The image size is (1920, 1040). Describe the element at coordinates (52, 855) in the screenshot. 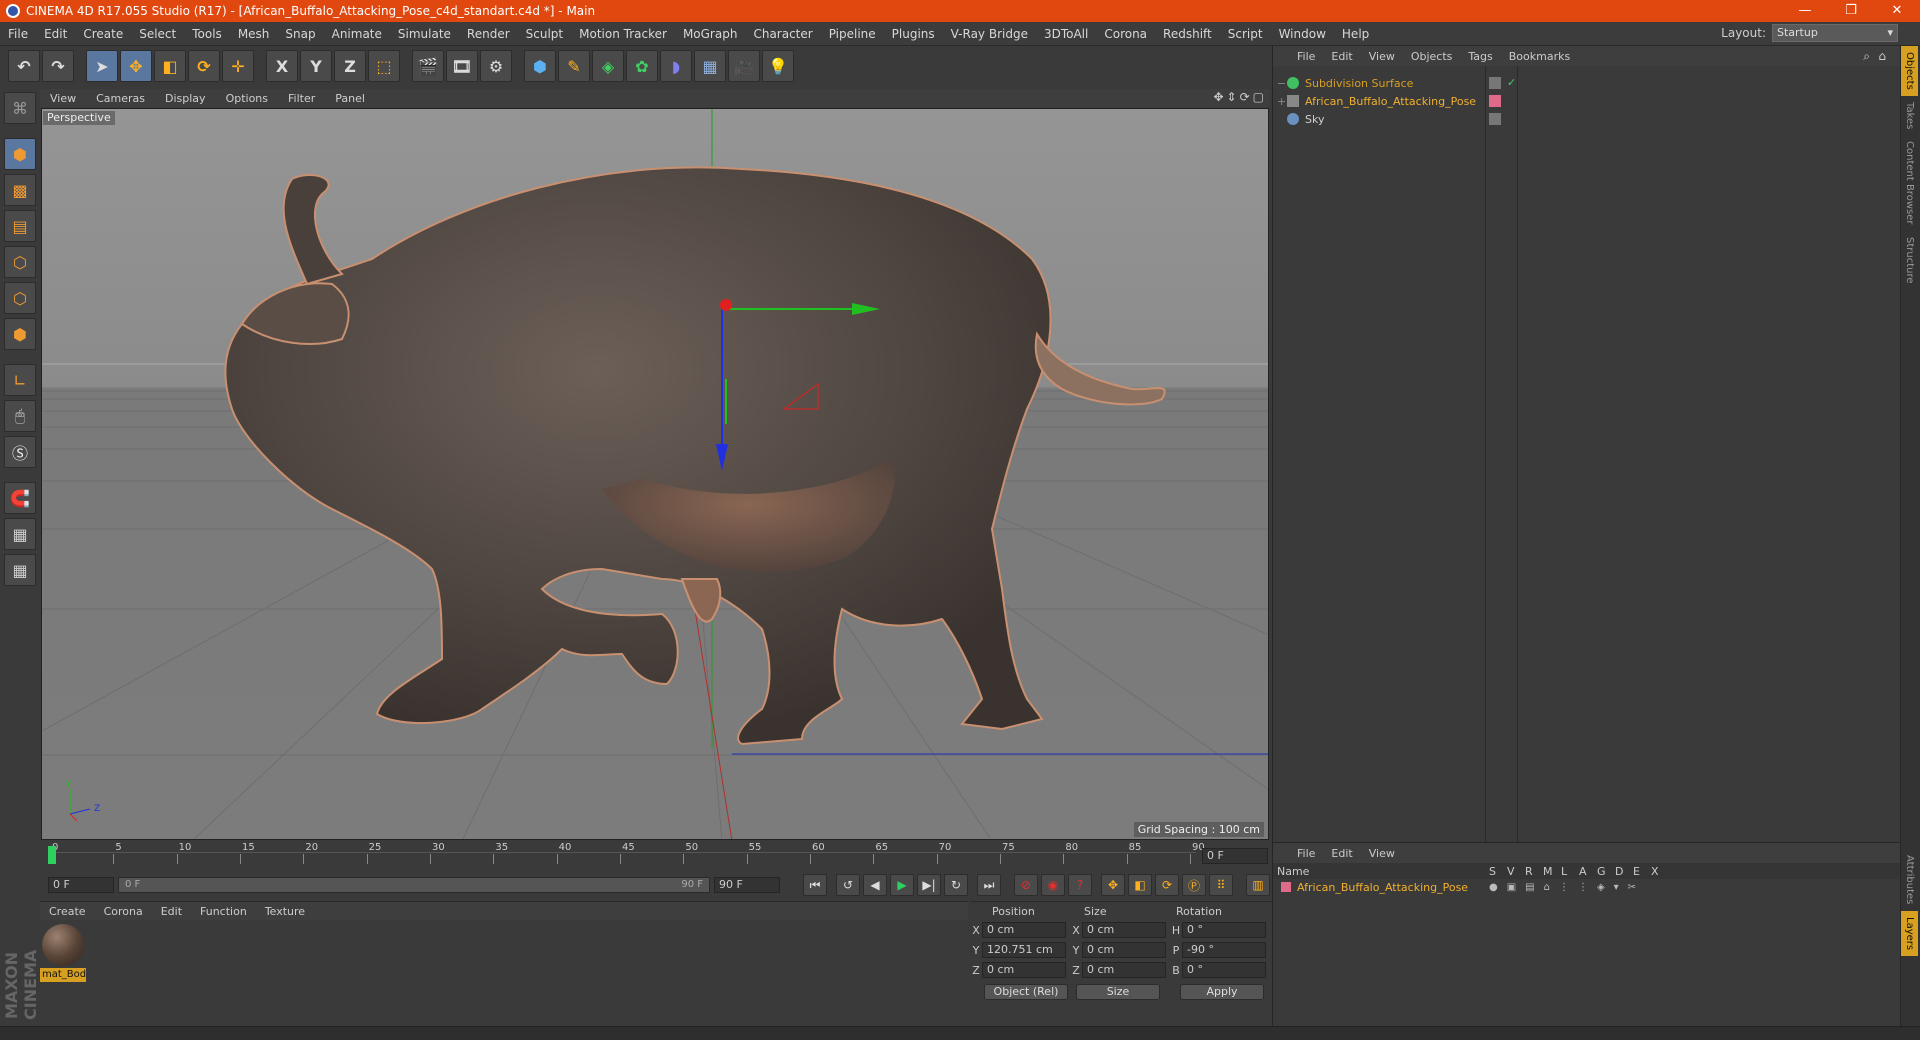

I see `current-frame-marker` at that location.